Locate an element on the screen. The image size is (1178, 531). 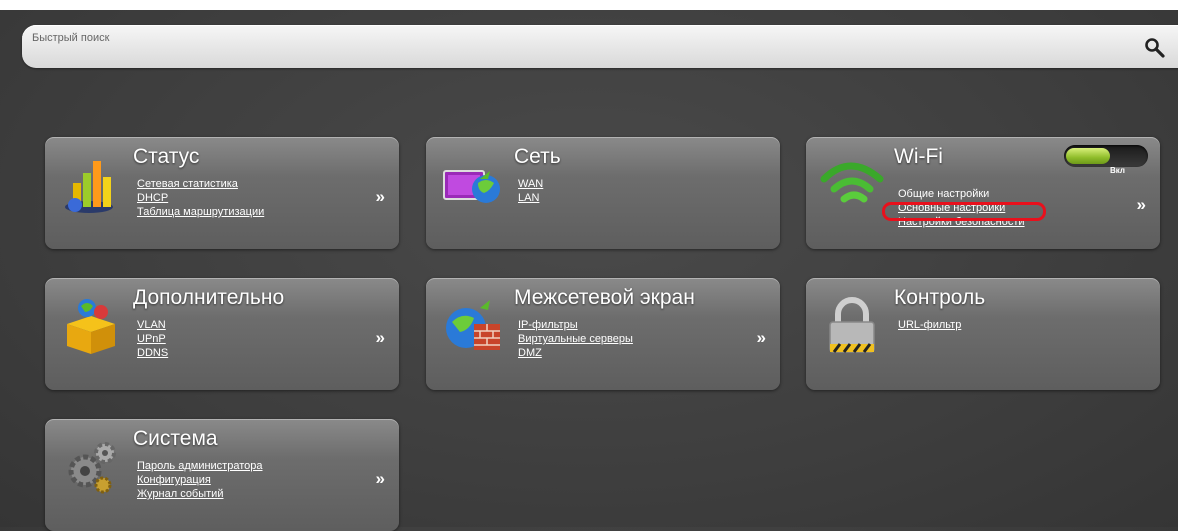
tile-title: Сеть is located at coordinates (537, 156).